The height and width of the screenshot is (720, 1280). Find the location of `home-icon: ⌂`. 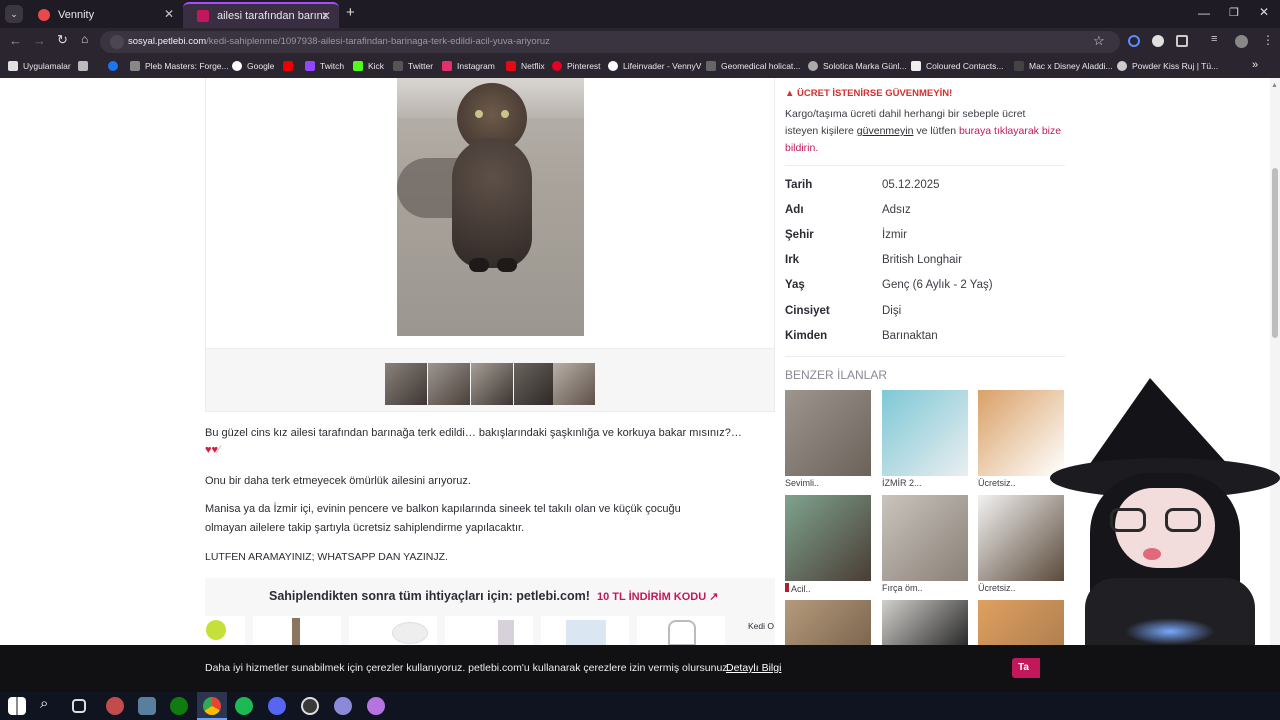

home-icon: ⌂ is located at coordinates (84, 39).